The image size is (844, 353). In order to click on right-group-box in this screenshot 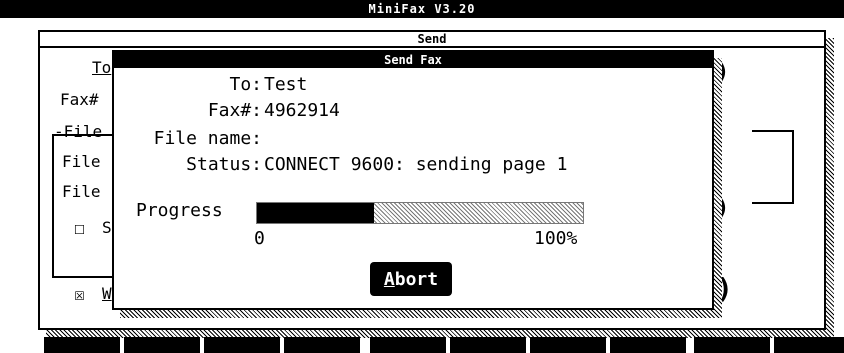, I will do `click(773, 167)`.